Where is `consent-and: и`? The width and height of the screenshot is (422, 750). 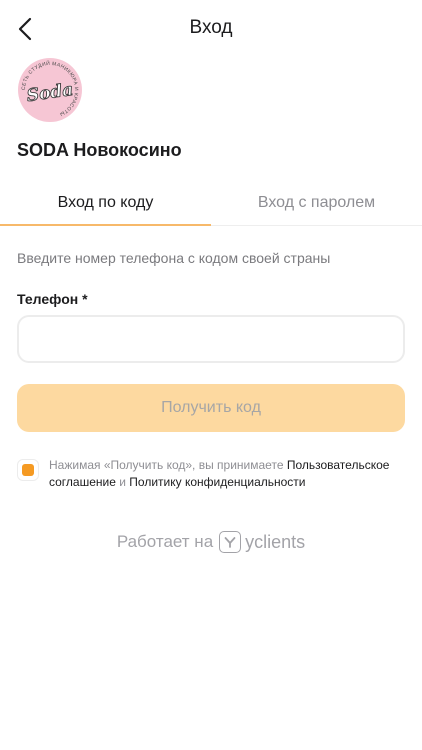 consent-and: и is located at coordinates (122, 482).